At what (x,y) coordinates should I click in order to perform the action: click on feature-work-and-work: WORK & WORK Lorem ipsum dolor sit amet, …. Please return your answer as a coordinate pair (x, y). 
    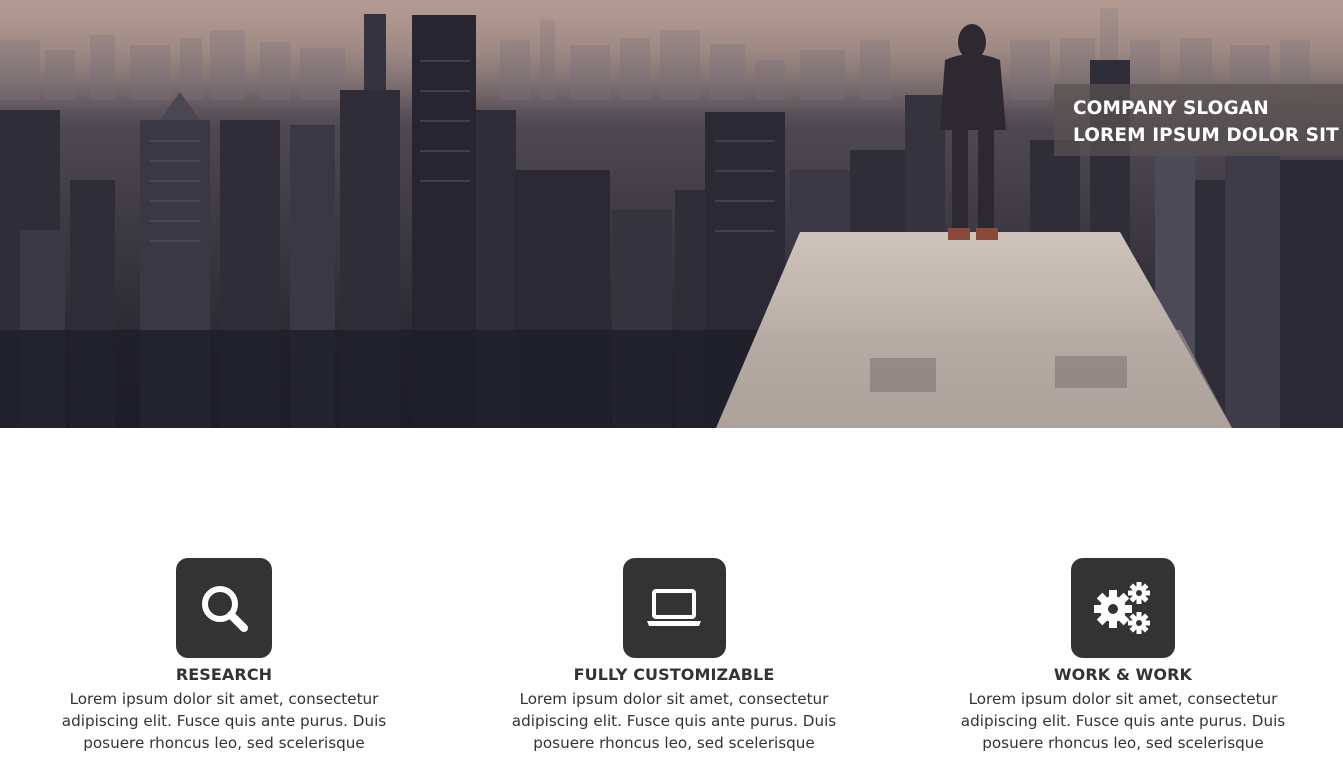
    Looking at the image, I should click on (1123, 656).